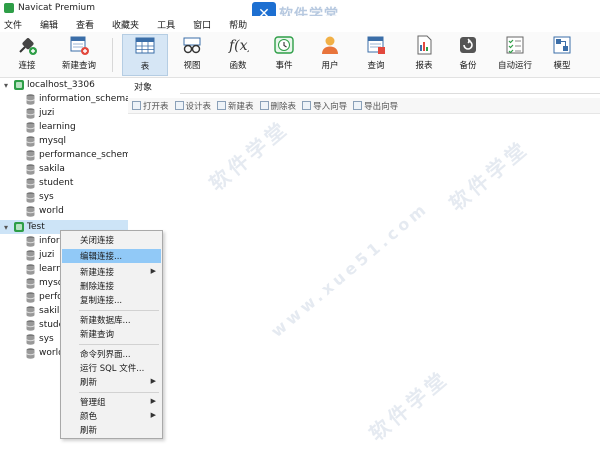  I want to click on connection-name: localhost_3306, so click(61, 85).